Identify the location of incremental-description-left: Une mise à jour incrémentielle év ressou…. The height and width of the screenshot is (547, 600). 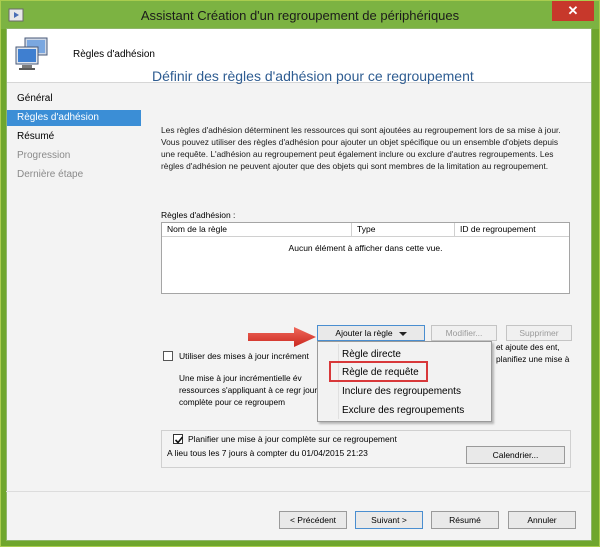
(248, 390).